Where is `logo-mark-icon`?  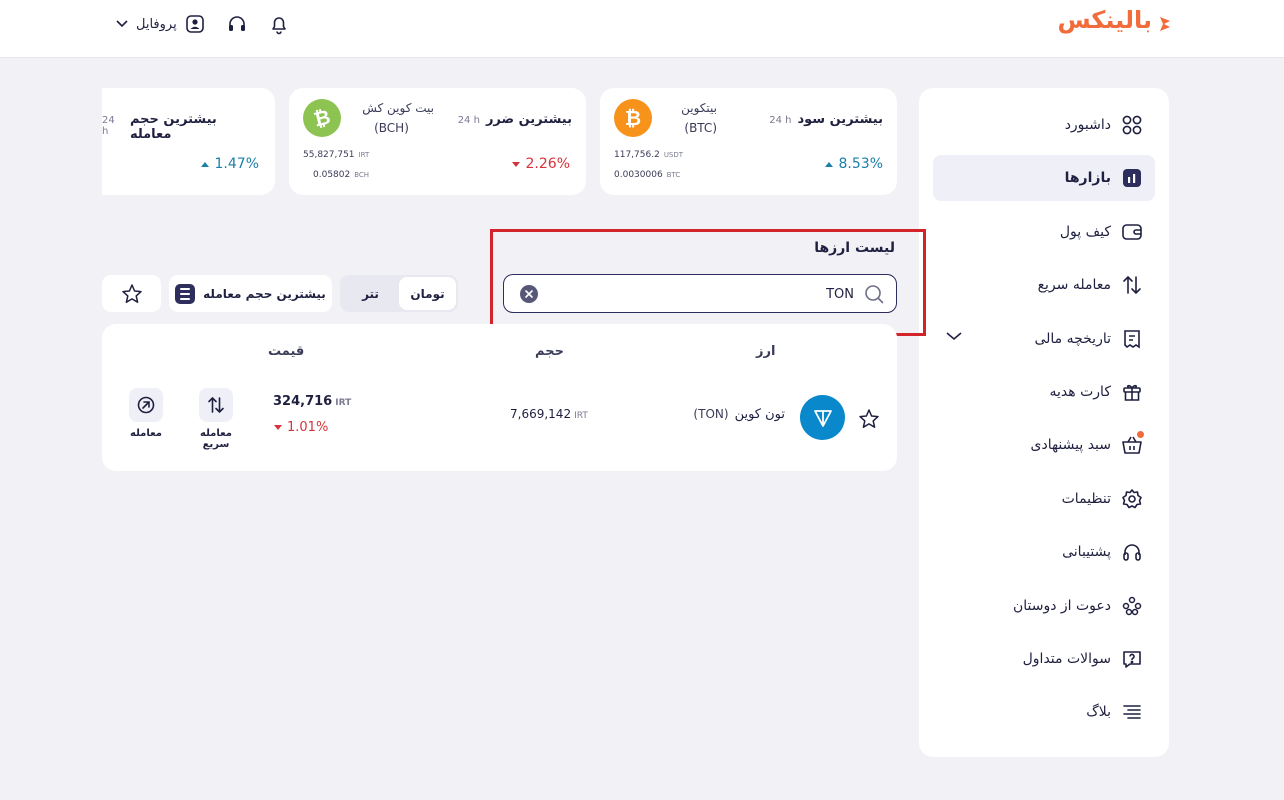
logo-mark-icon is located at coordinates (1165, 21).